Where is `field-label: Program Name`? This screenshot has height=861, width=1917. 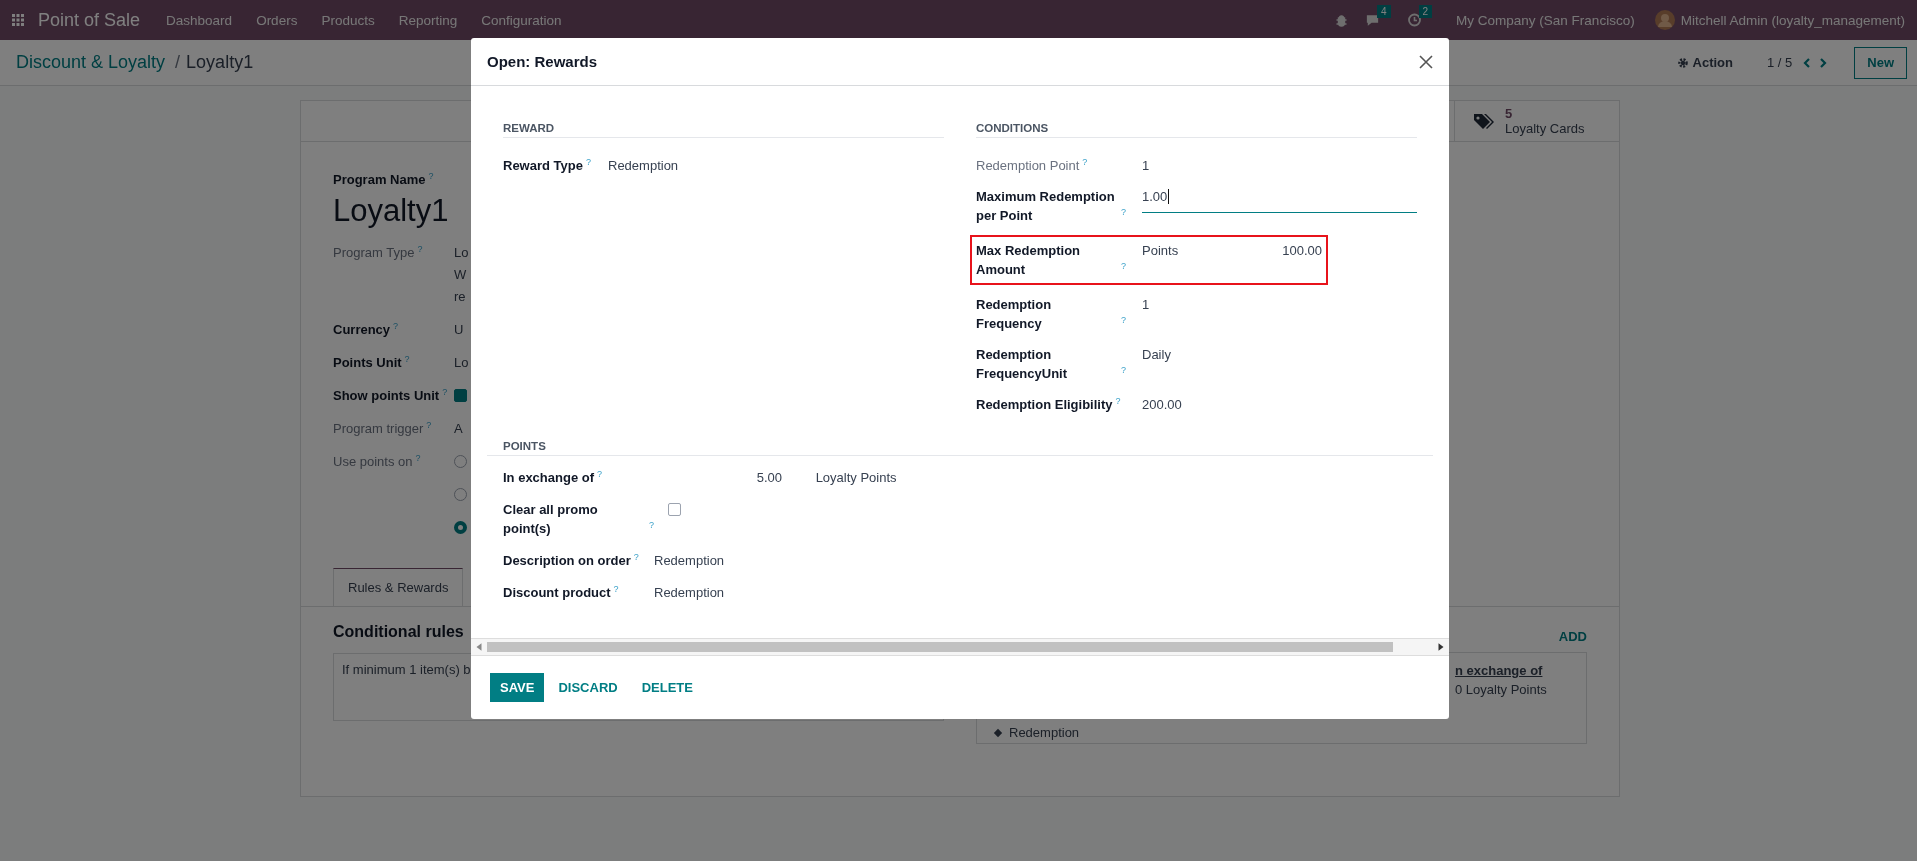 field-label: Program Name is located at coordinates (379, 180).